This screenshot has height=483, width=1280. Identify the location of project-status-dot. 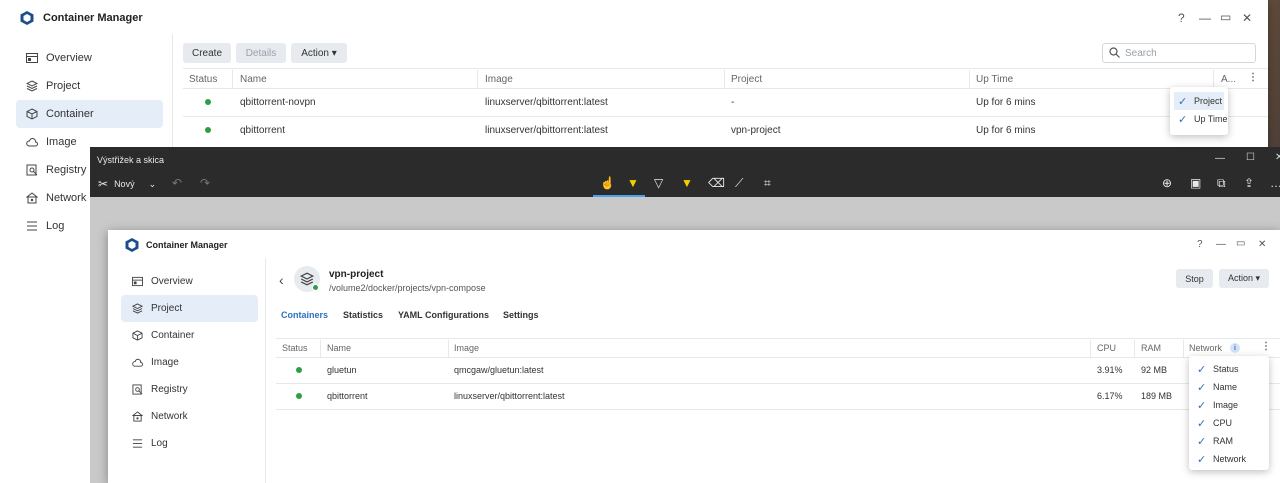
(315, 287).